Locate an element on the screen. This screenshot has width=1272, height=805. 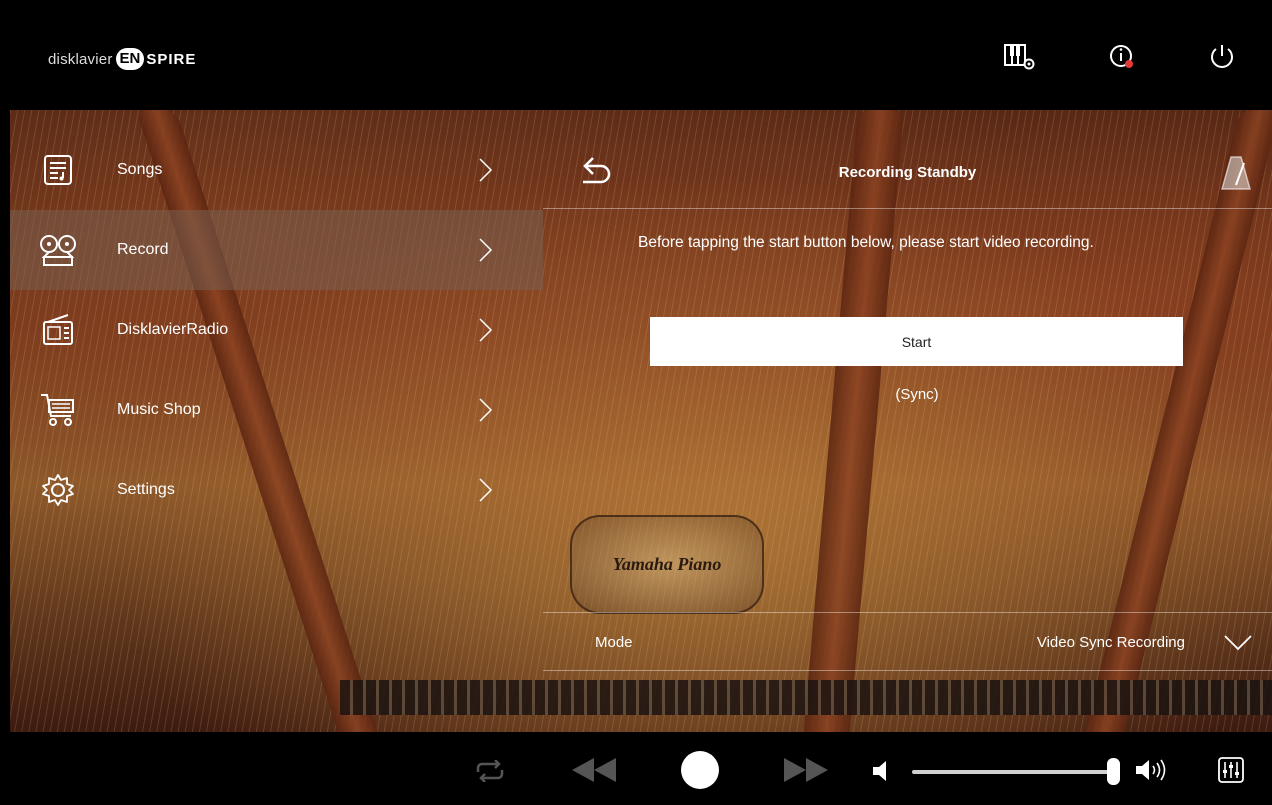
sync-label: (Sync) is located at coordinates (917, 394).